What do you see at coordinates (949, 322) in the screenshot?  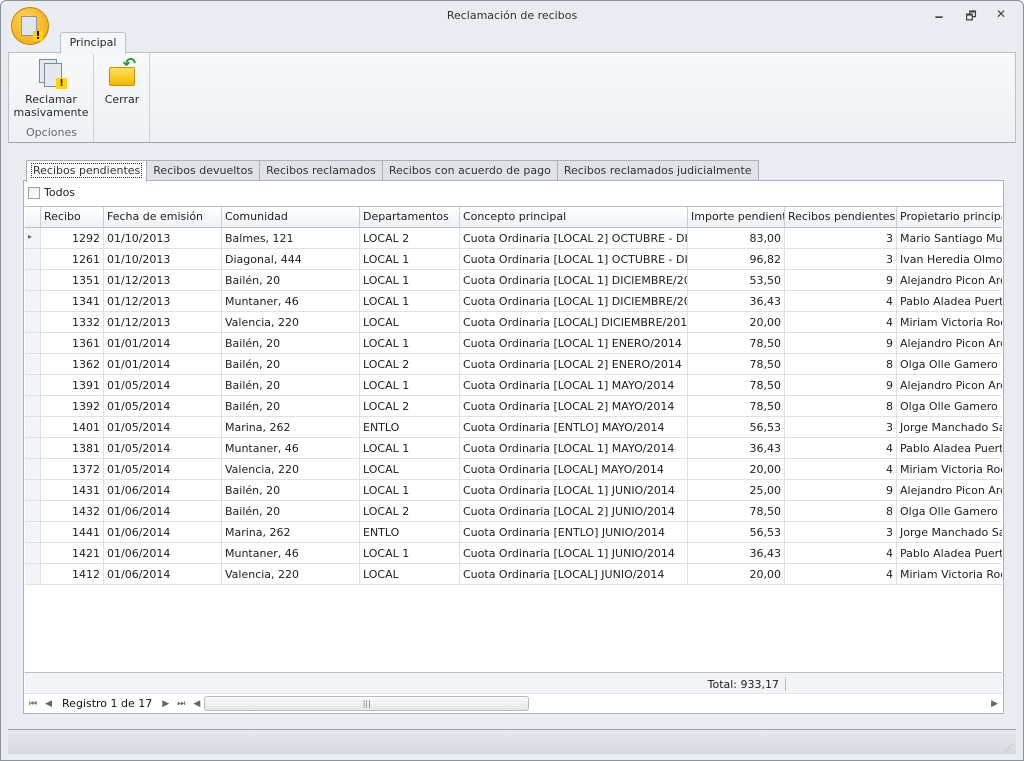 I see `cell-propietario: Miriam Victoria Roder` at bounding box center [949, 322].